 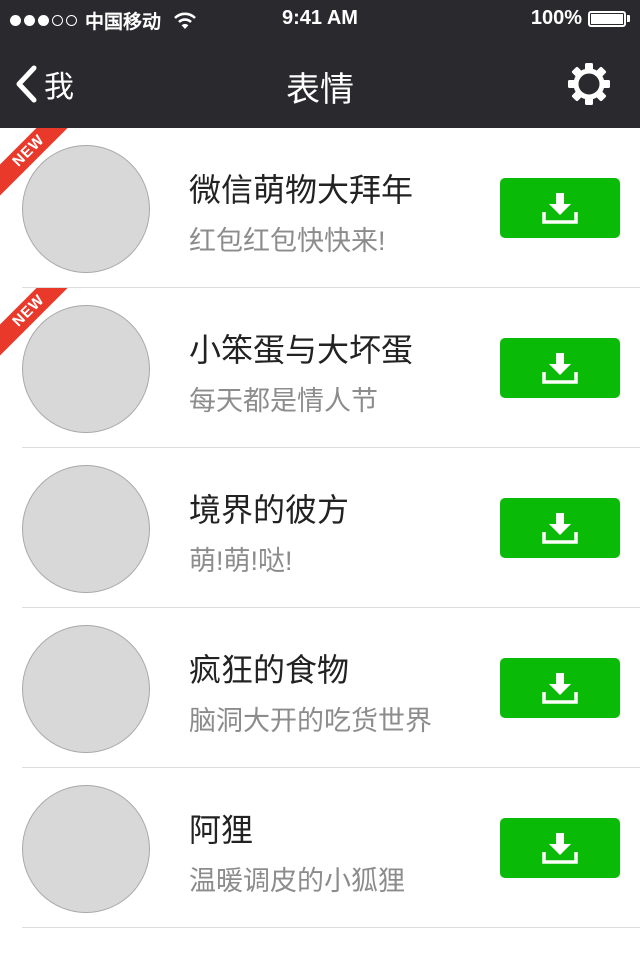 What do you see at coordinates (287, 241) in the screenshot?
I see `item-subtitle: 红包红包快快来!` at bounding box center [287, 241].